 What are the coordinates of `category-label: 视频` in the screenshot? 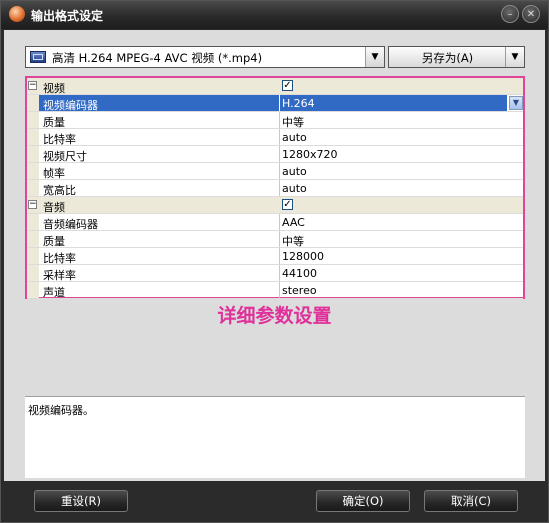 It's located at (54, 88).